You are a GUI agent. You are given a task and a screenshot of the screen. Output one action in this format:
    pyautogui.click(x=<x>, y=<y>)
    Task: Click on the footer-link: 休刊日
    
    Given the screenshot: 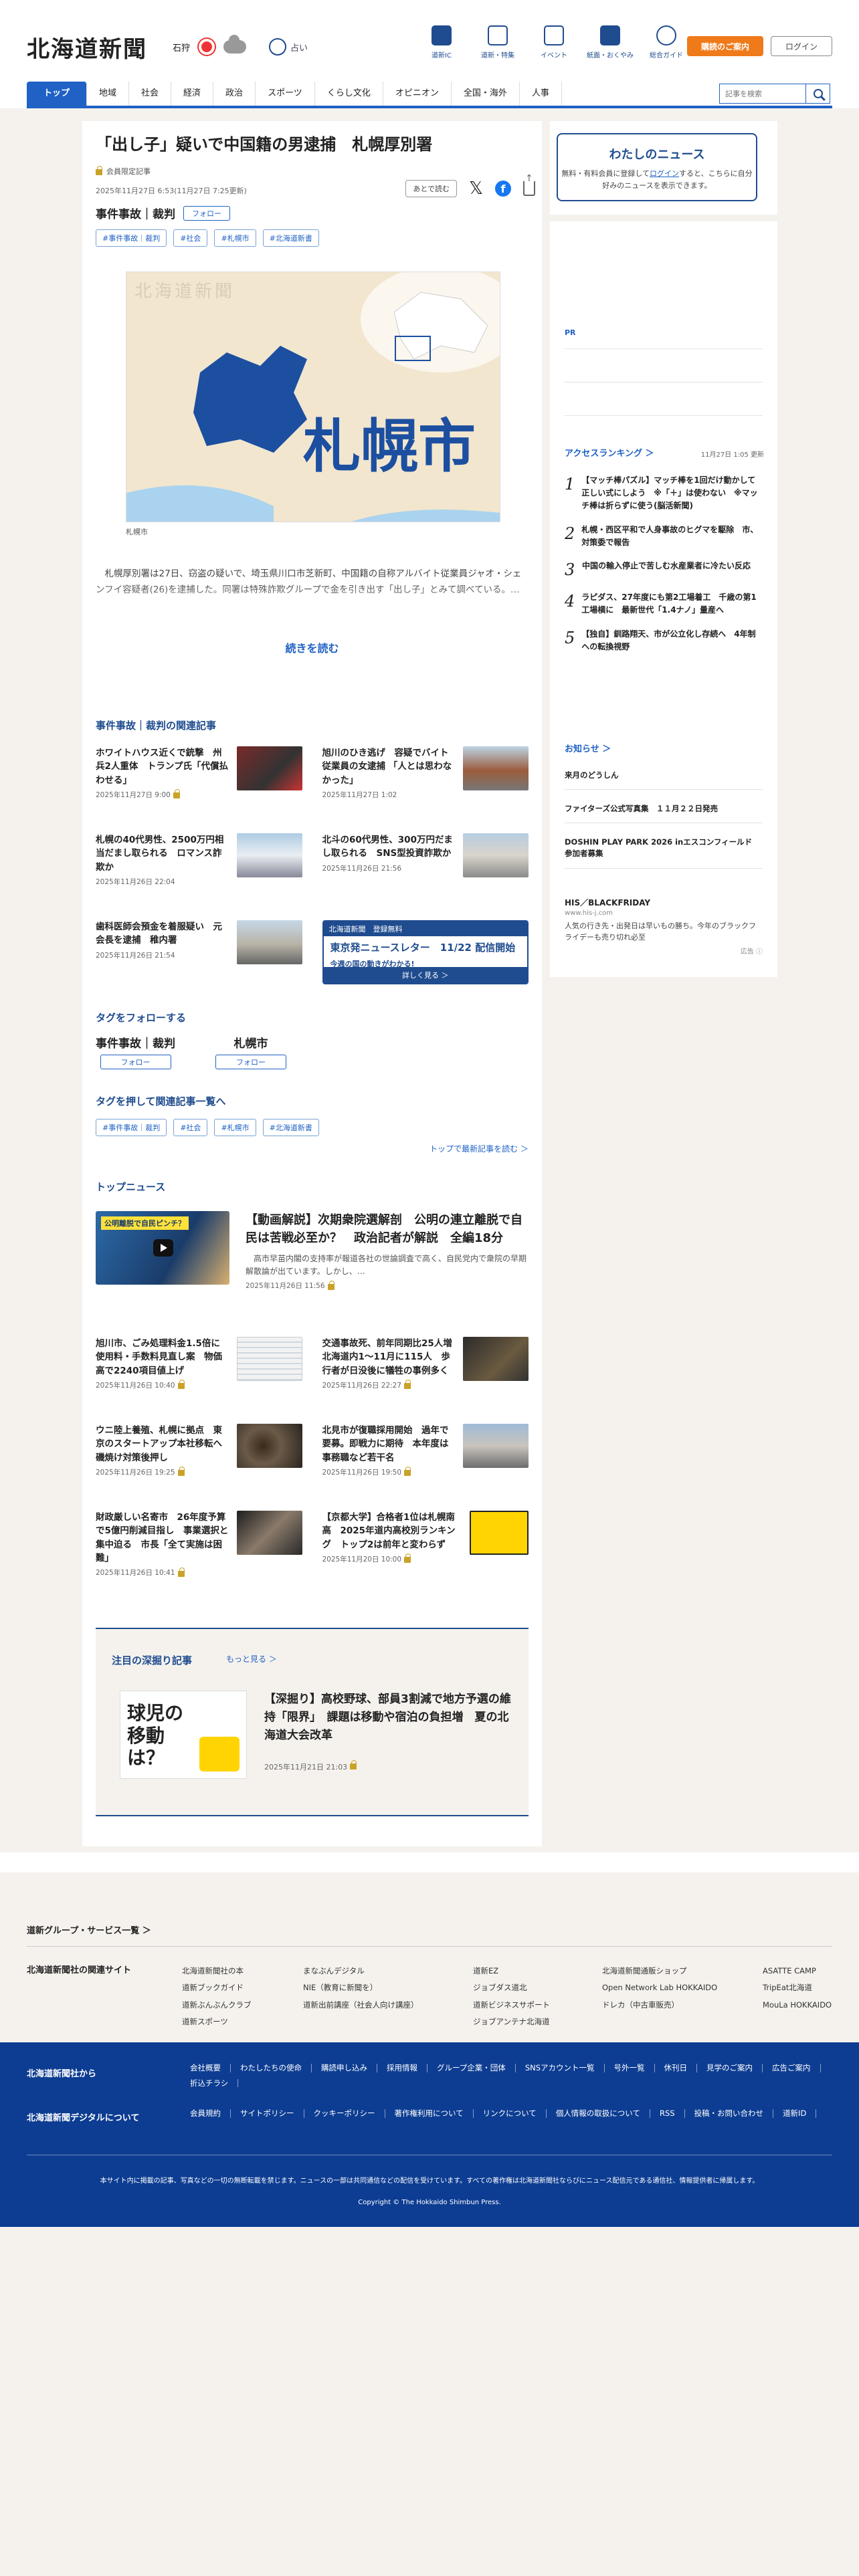 What is the action you would take?
    pyautogui.click(x=676, y=2068)
    